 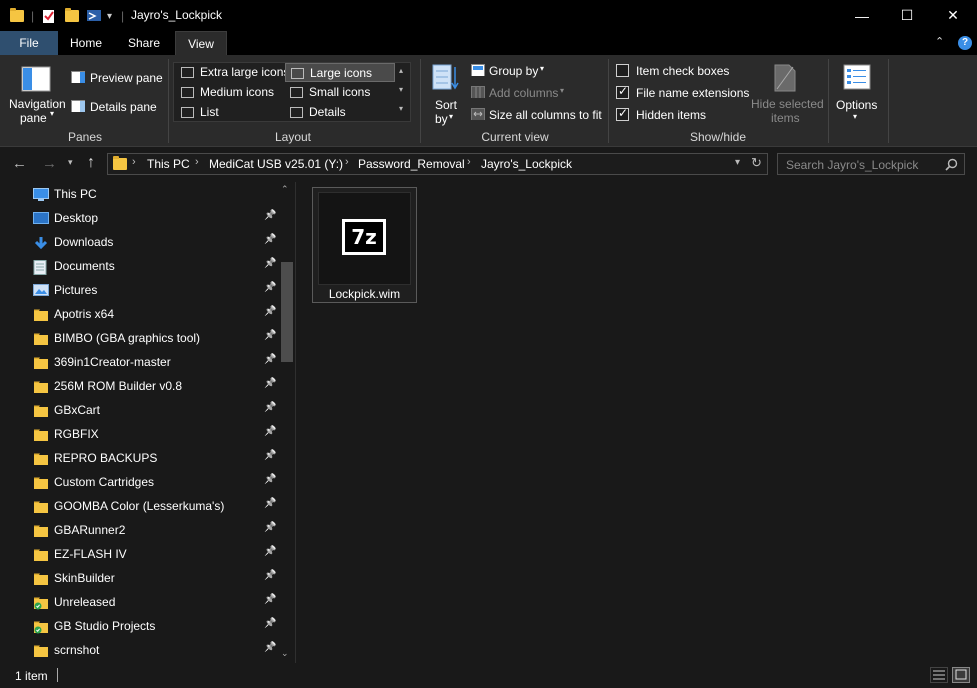 I want to click on layout-expand-icon: ▾, so click(x=401, y=108).